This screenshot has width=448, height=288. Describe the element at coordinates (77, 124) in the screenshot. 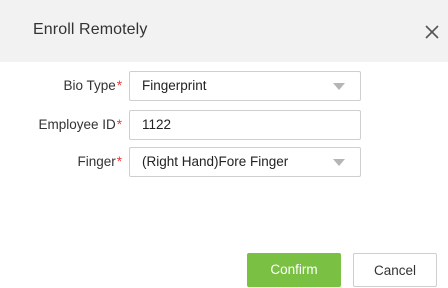

I see `employee-id-label-text: Employee ID` at that location.